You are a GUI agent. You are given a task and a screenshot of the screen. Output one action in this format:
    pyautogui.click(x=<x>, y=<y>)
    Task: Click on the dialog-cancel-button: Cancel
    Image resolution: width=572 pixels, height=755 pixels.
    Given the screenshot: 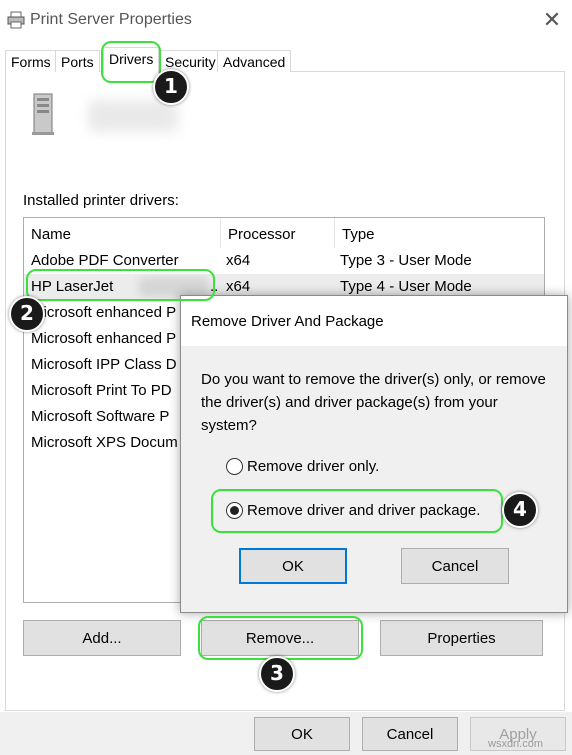 What is the action you would take?
    pyautogui.click(x=455, y=566)
    